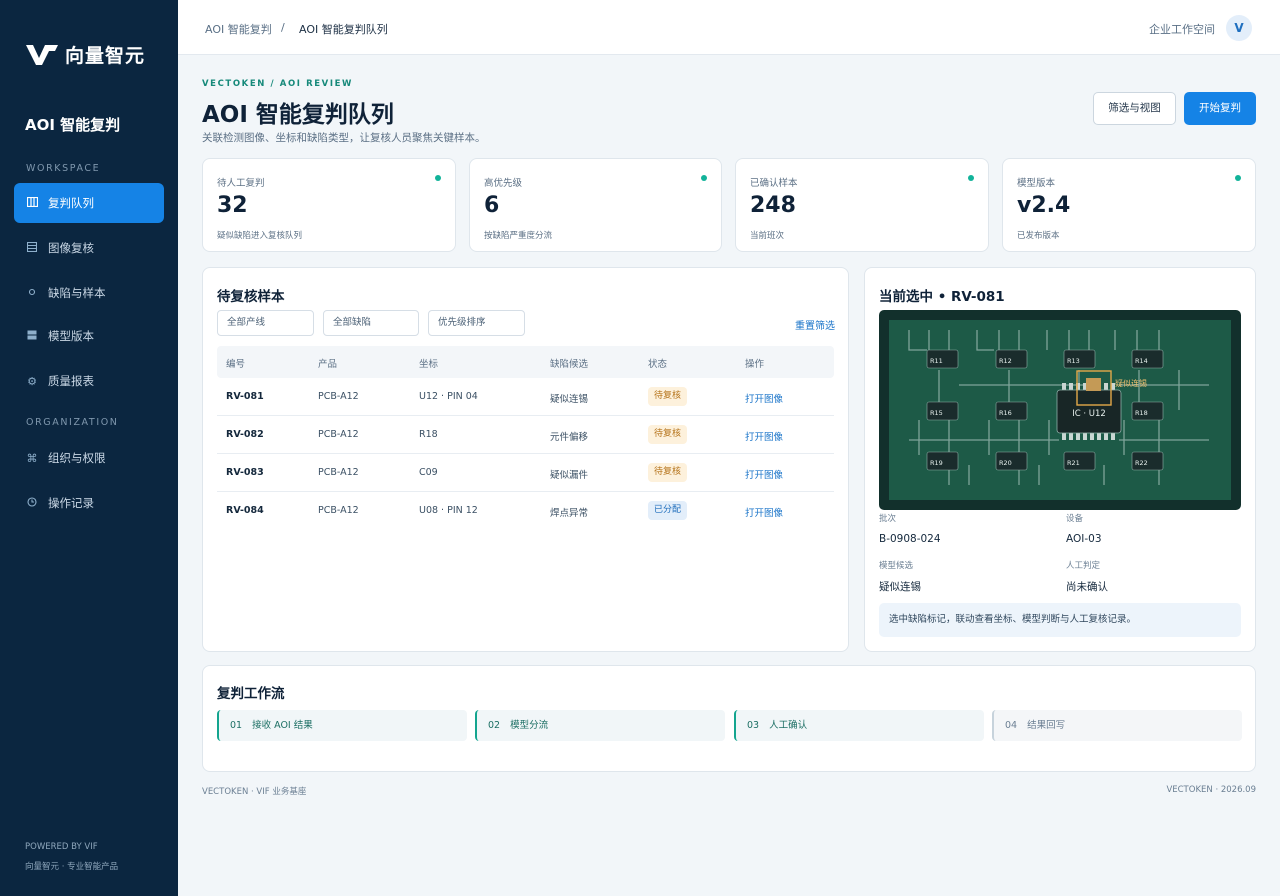 This screenshot has height=896, width=1280. I want to click on footer-right: VECTOKEN · 2026.09, so click(1211, 790).